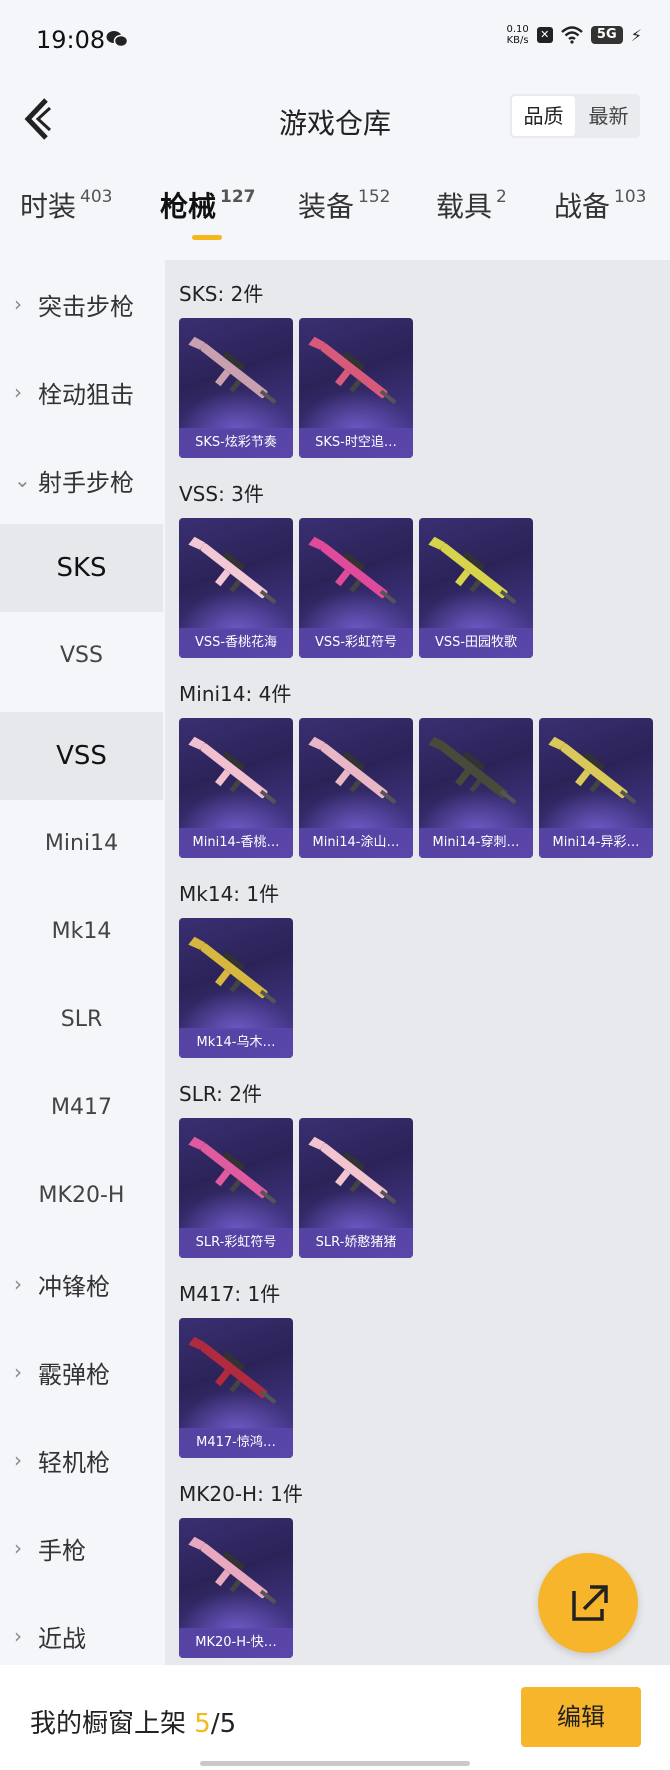  I want to click on weapon-skin-card: VSS-香桃花海, so click(236, 588).